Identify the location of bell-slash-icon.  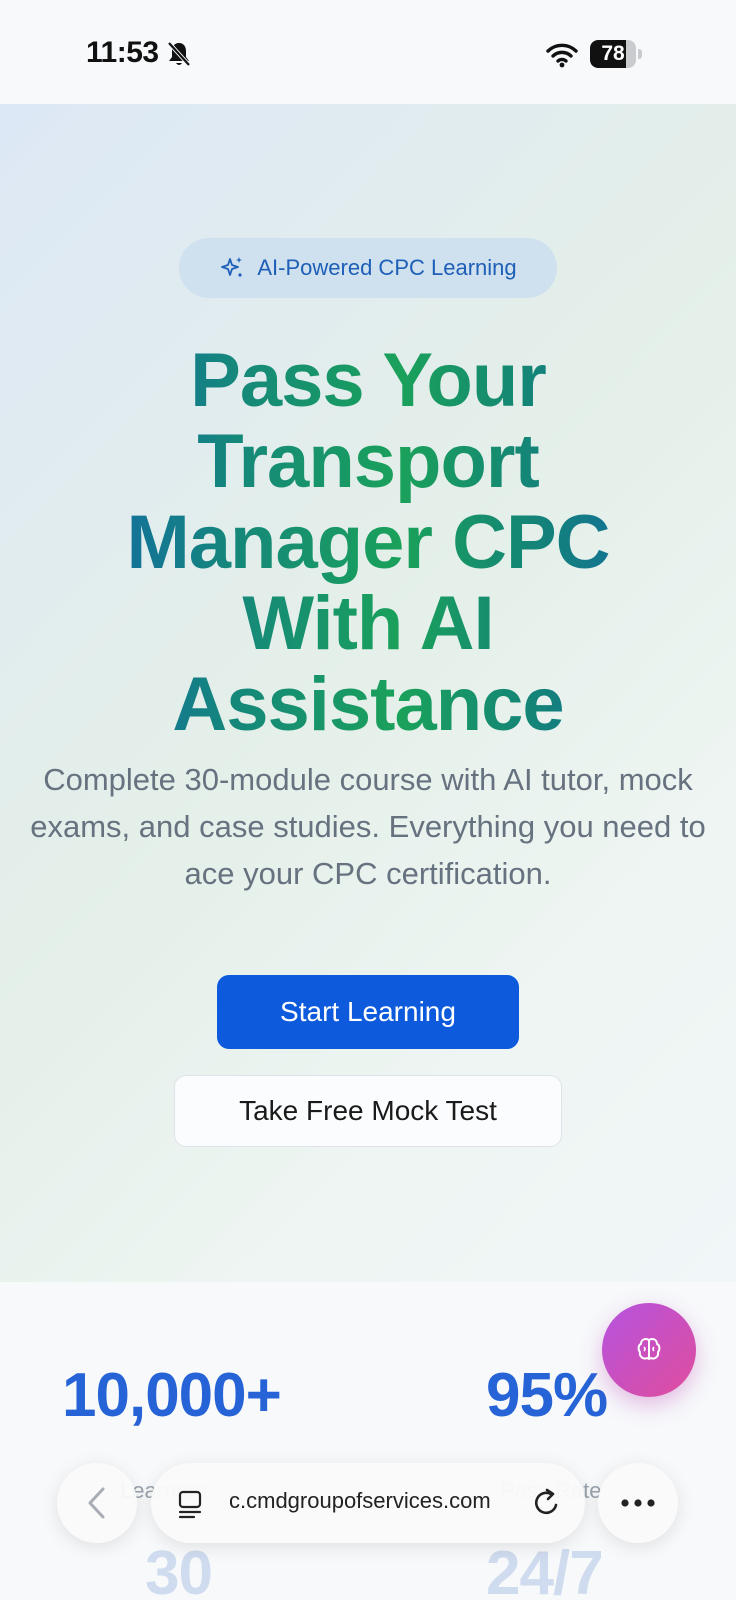
(179, 54).